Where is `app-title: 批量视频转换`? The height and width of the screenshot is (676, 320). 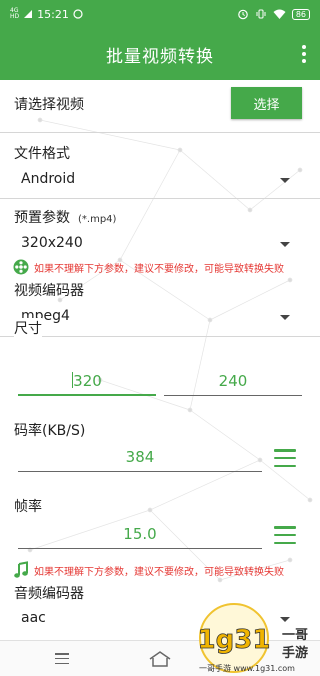
app-title: 批量视频转换 is located at coordinates (160, 56).